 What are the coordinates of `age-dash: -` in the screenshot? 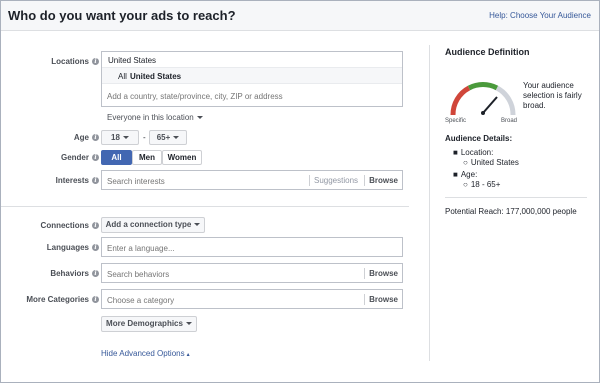 It's located at (144, 137).